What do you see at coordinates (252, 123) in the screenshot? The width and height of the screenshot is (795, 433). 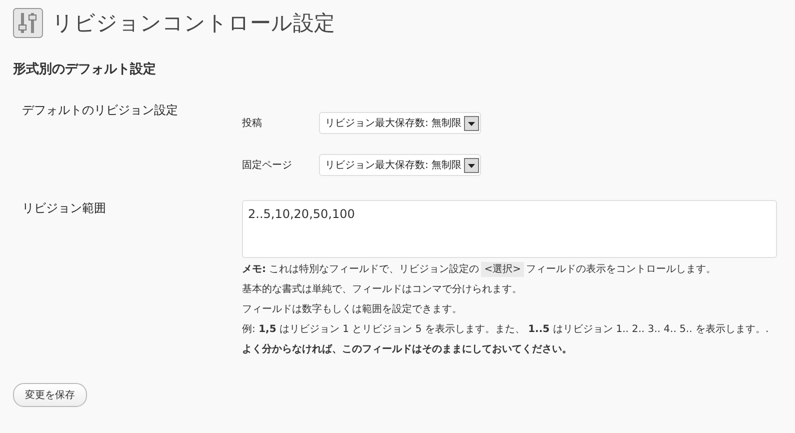 I see `select-label: 投稿` at bounding box center [252, 123].